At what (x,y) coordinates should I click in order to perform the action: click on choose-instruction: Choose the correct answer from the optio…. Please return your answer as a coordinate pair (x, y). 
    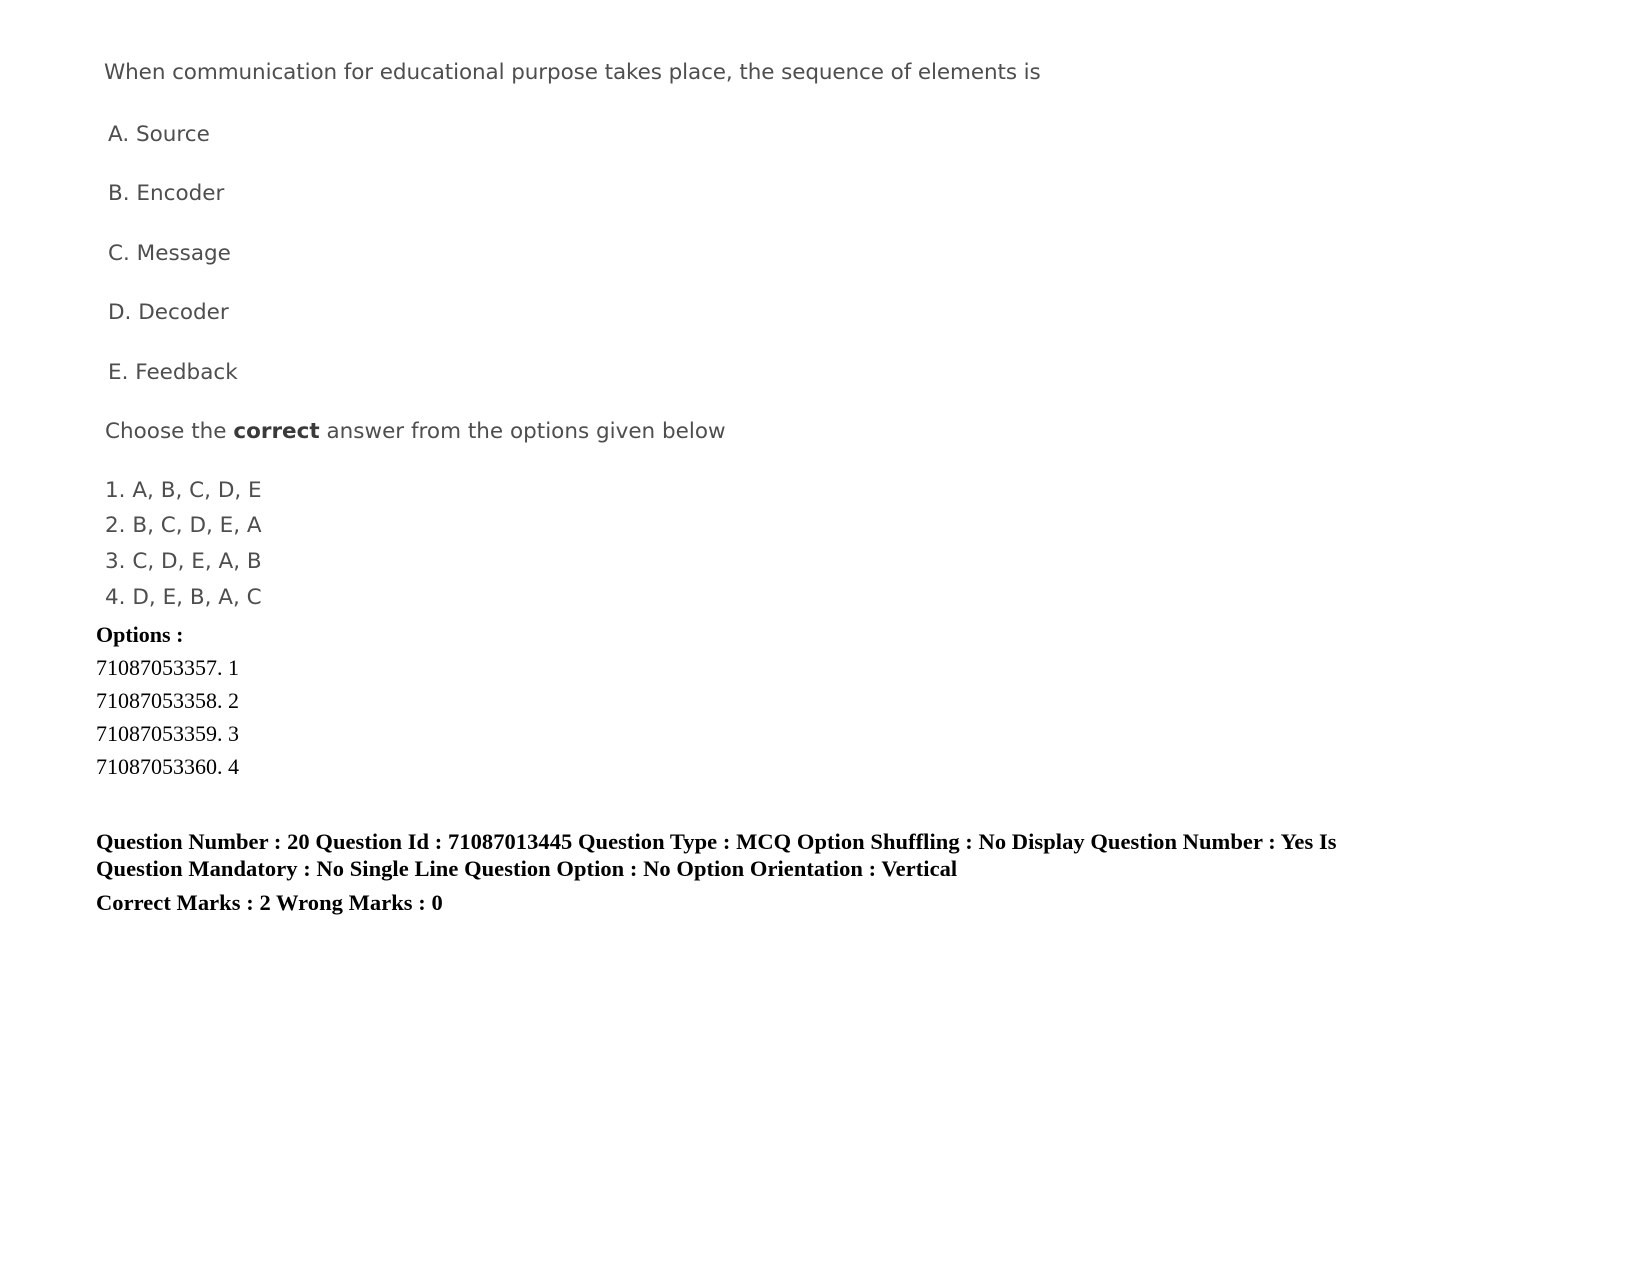
    Looking at the image, I should click on (415, 431).